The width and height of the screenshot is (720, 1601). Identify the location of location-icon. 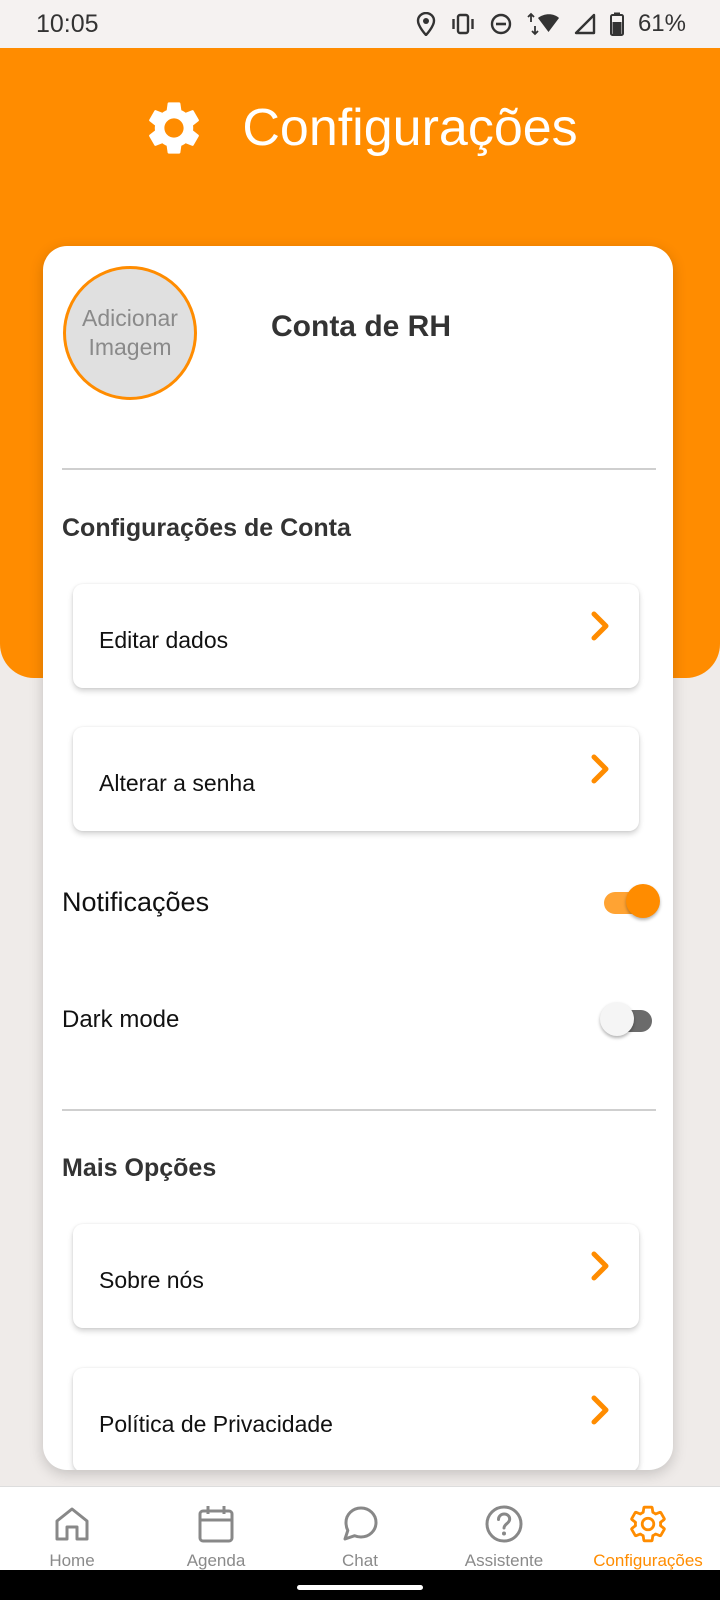
(426, 24).